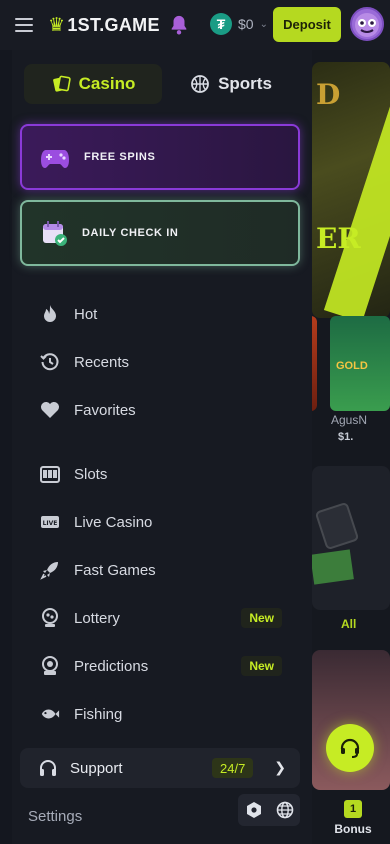 The height and width of the screenshot is (844, 390). Describe the element at coordinates (113, 24) in the screenshot. I see `logo-text: 1ST.GAME` at that location.